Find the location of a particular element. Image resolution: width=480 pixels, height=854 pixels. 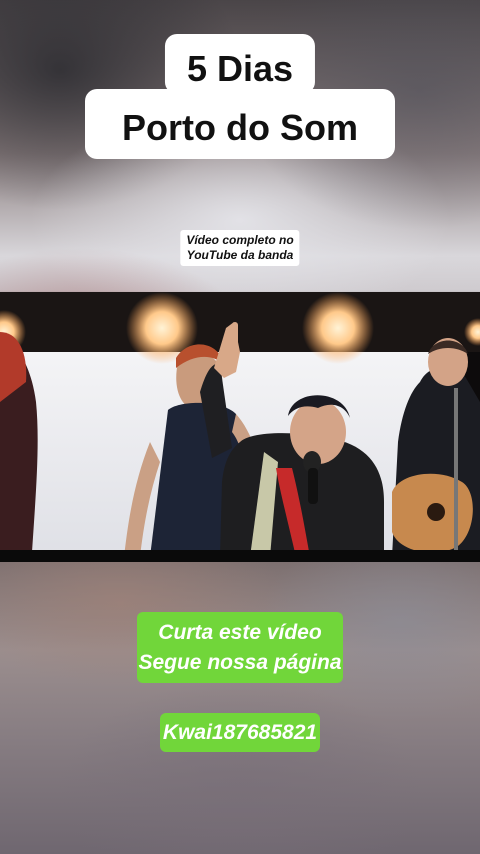

caption-line-1: Vídeo completo no is located at coordinates (240, 240).